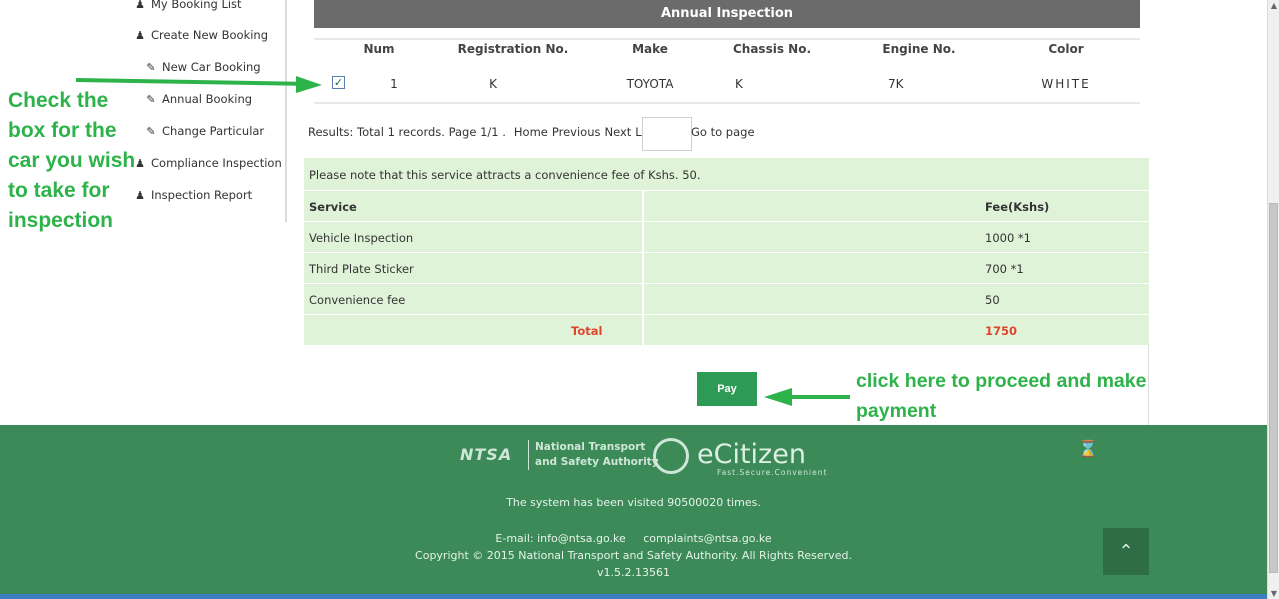 This screenshot has height=599, width=1279. I want to click on sidebar-item-create-new-booking: ♟ Create New Booking, so click(201, 35).